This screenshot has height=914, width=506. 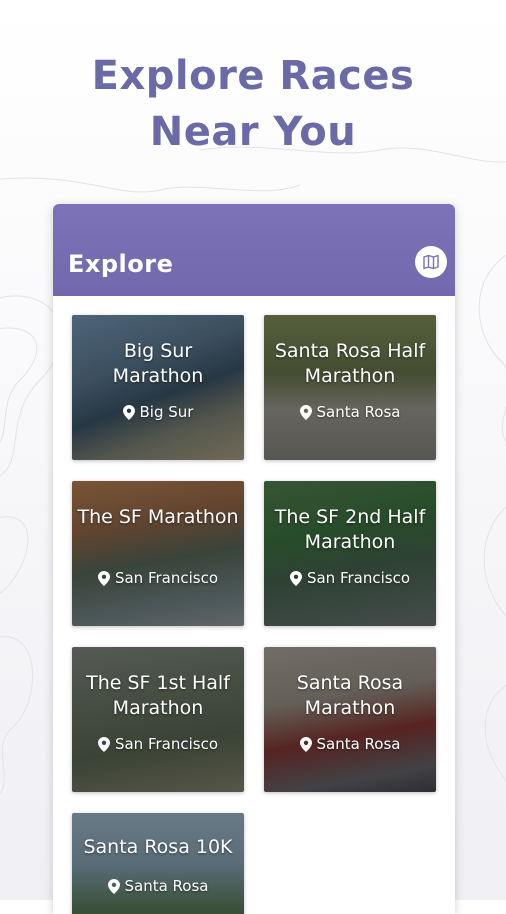 I want to click on race-card: The SF 2nd Half Marathon San Francisco, so click(x=350, y=553).